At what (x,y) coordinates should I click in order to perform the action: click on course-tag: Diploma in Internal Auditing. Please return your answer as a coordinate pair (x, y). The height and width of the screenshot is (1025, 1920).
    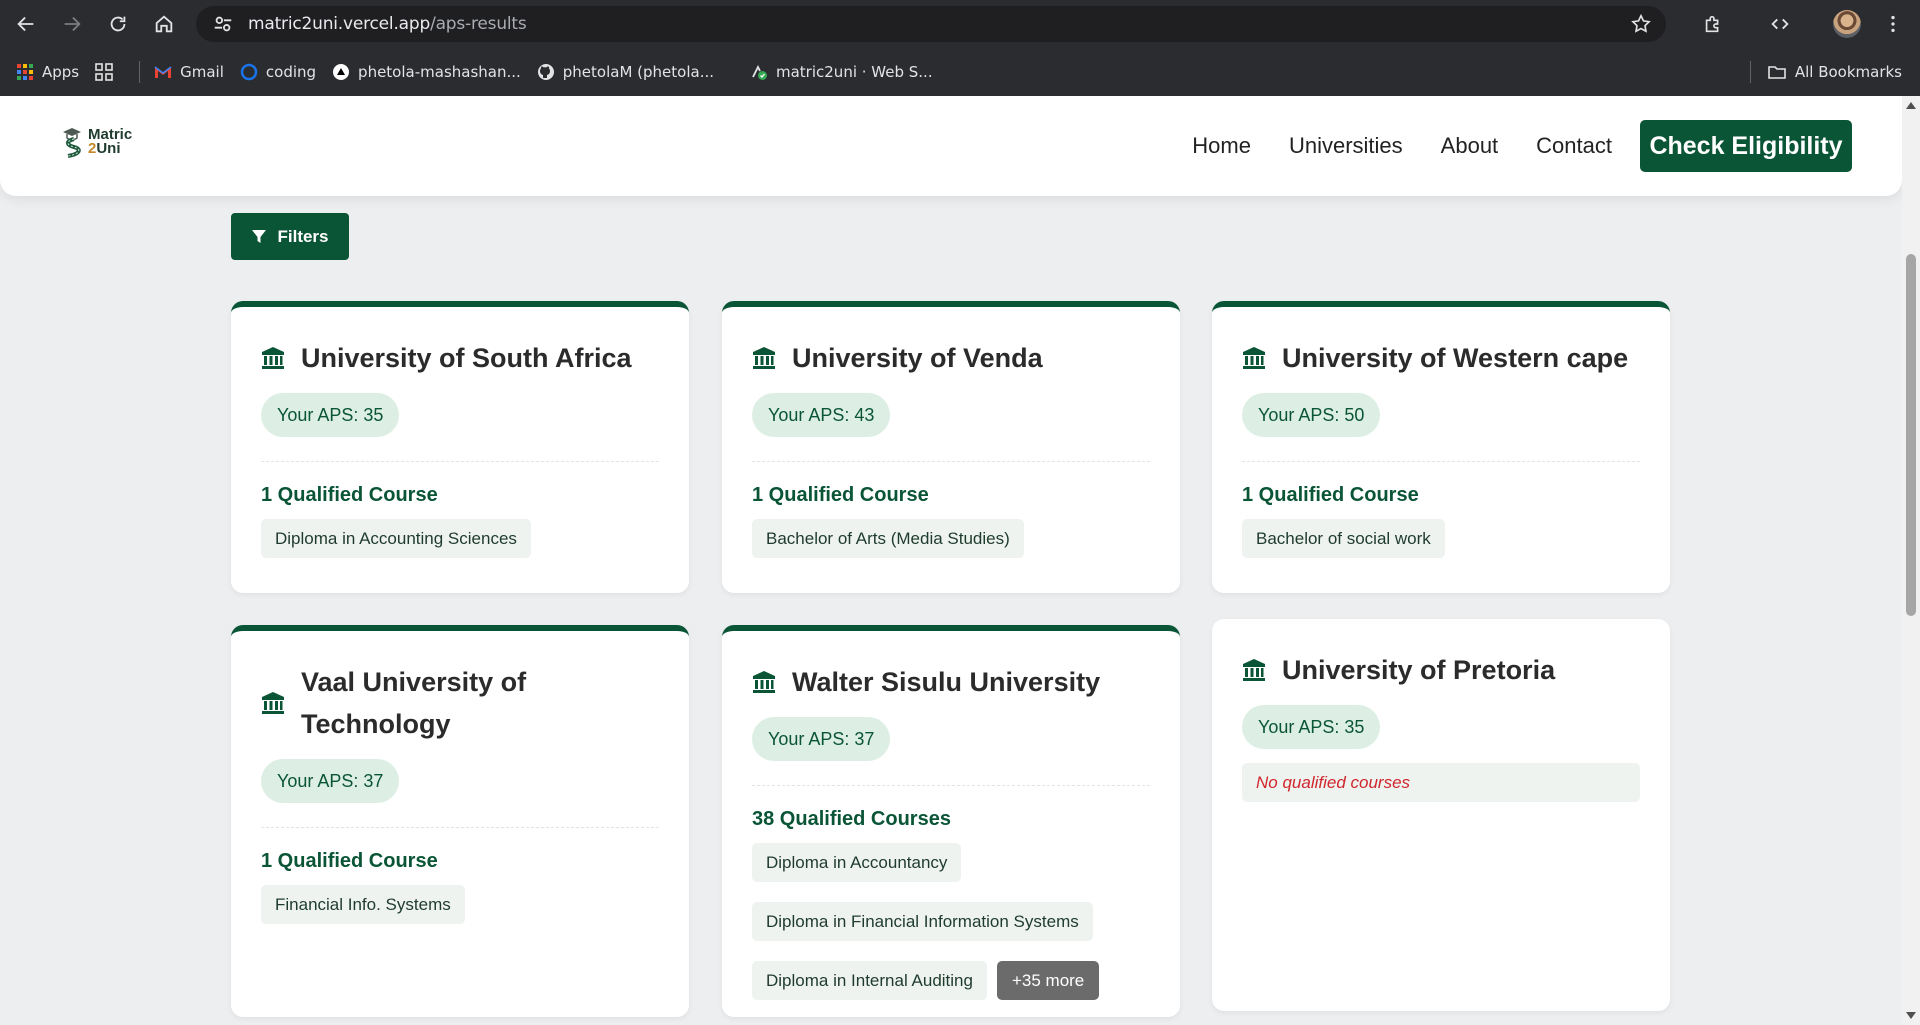
    Looking at the image, I should click on (869, 980).